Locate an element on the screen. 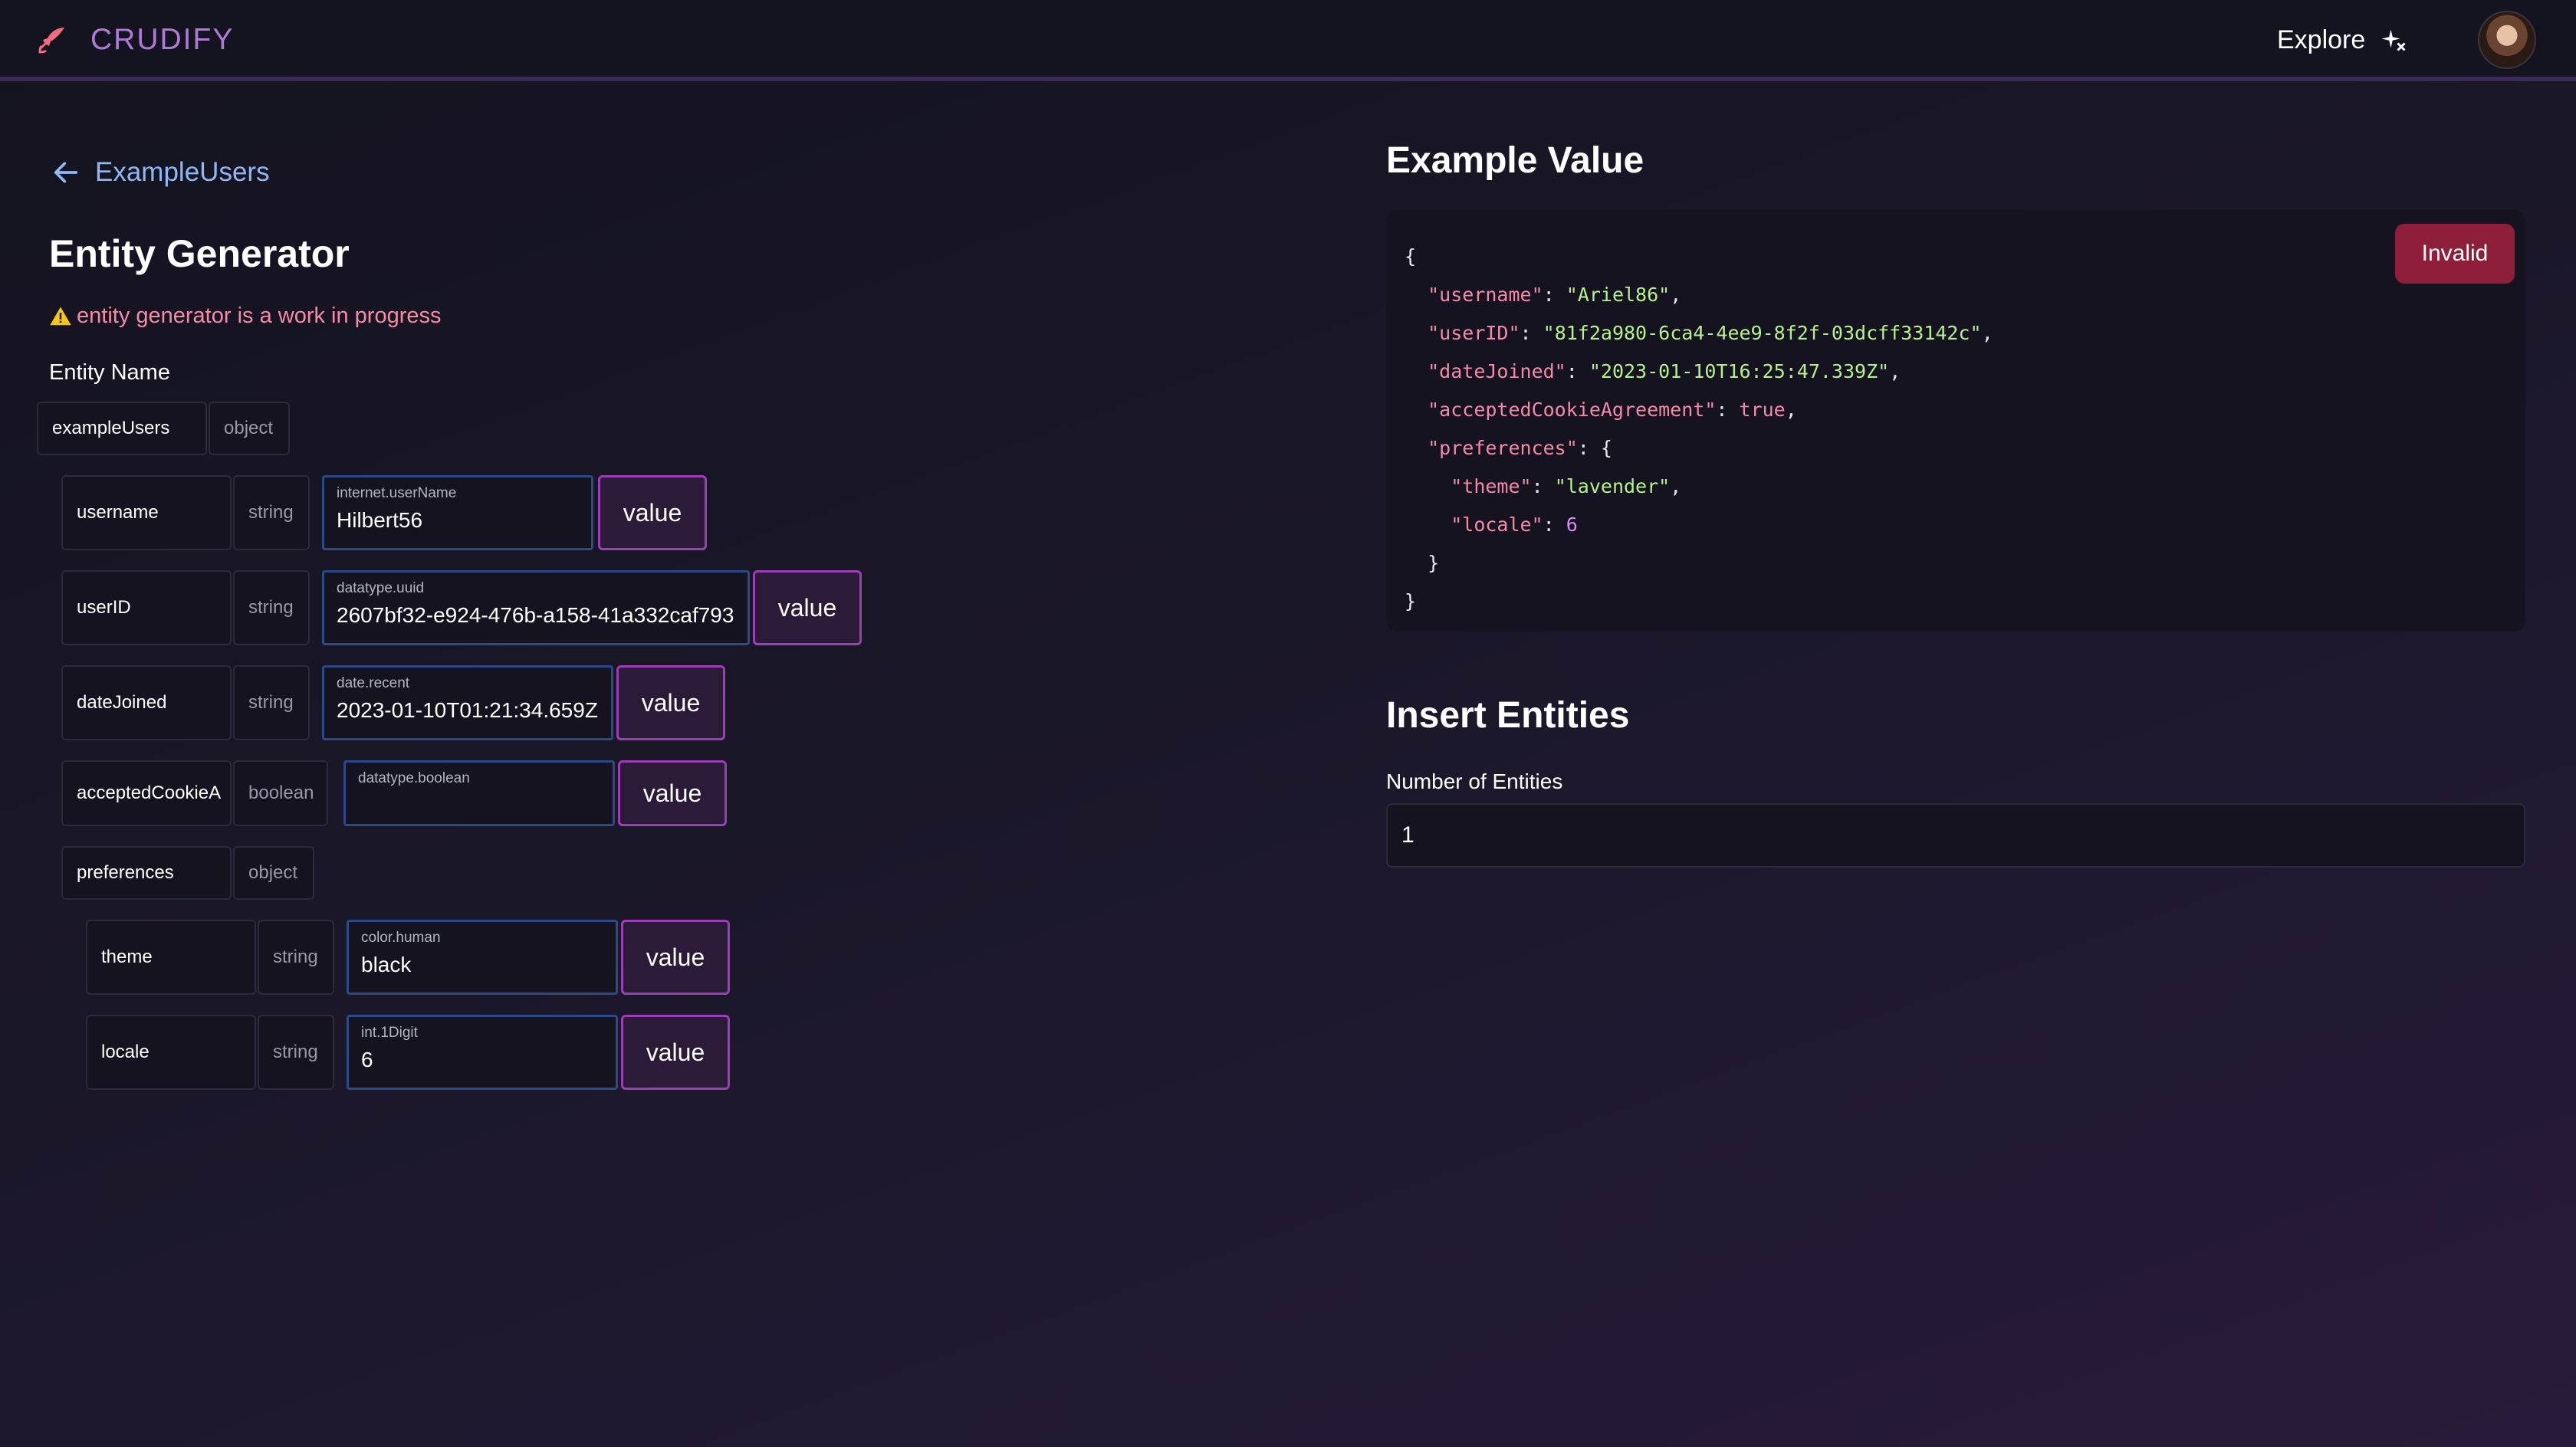 This screenshot has height=1447, width=2576. code-boolean: true is located at coordinates (1763, 410).